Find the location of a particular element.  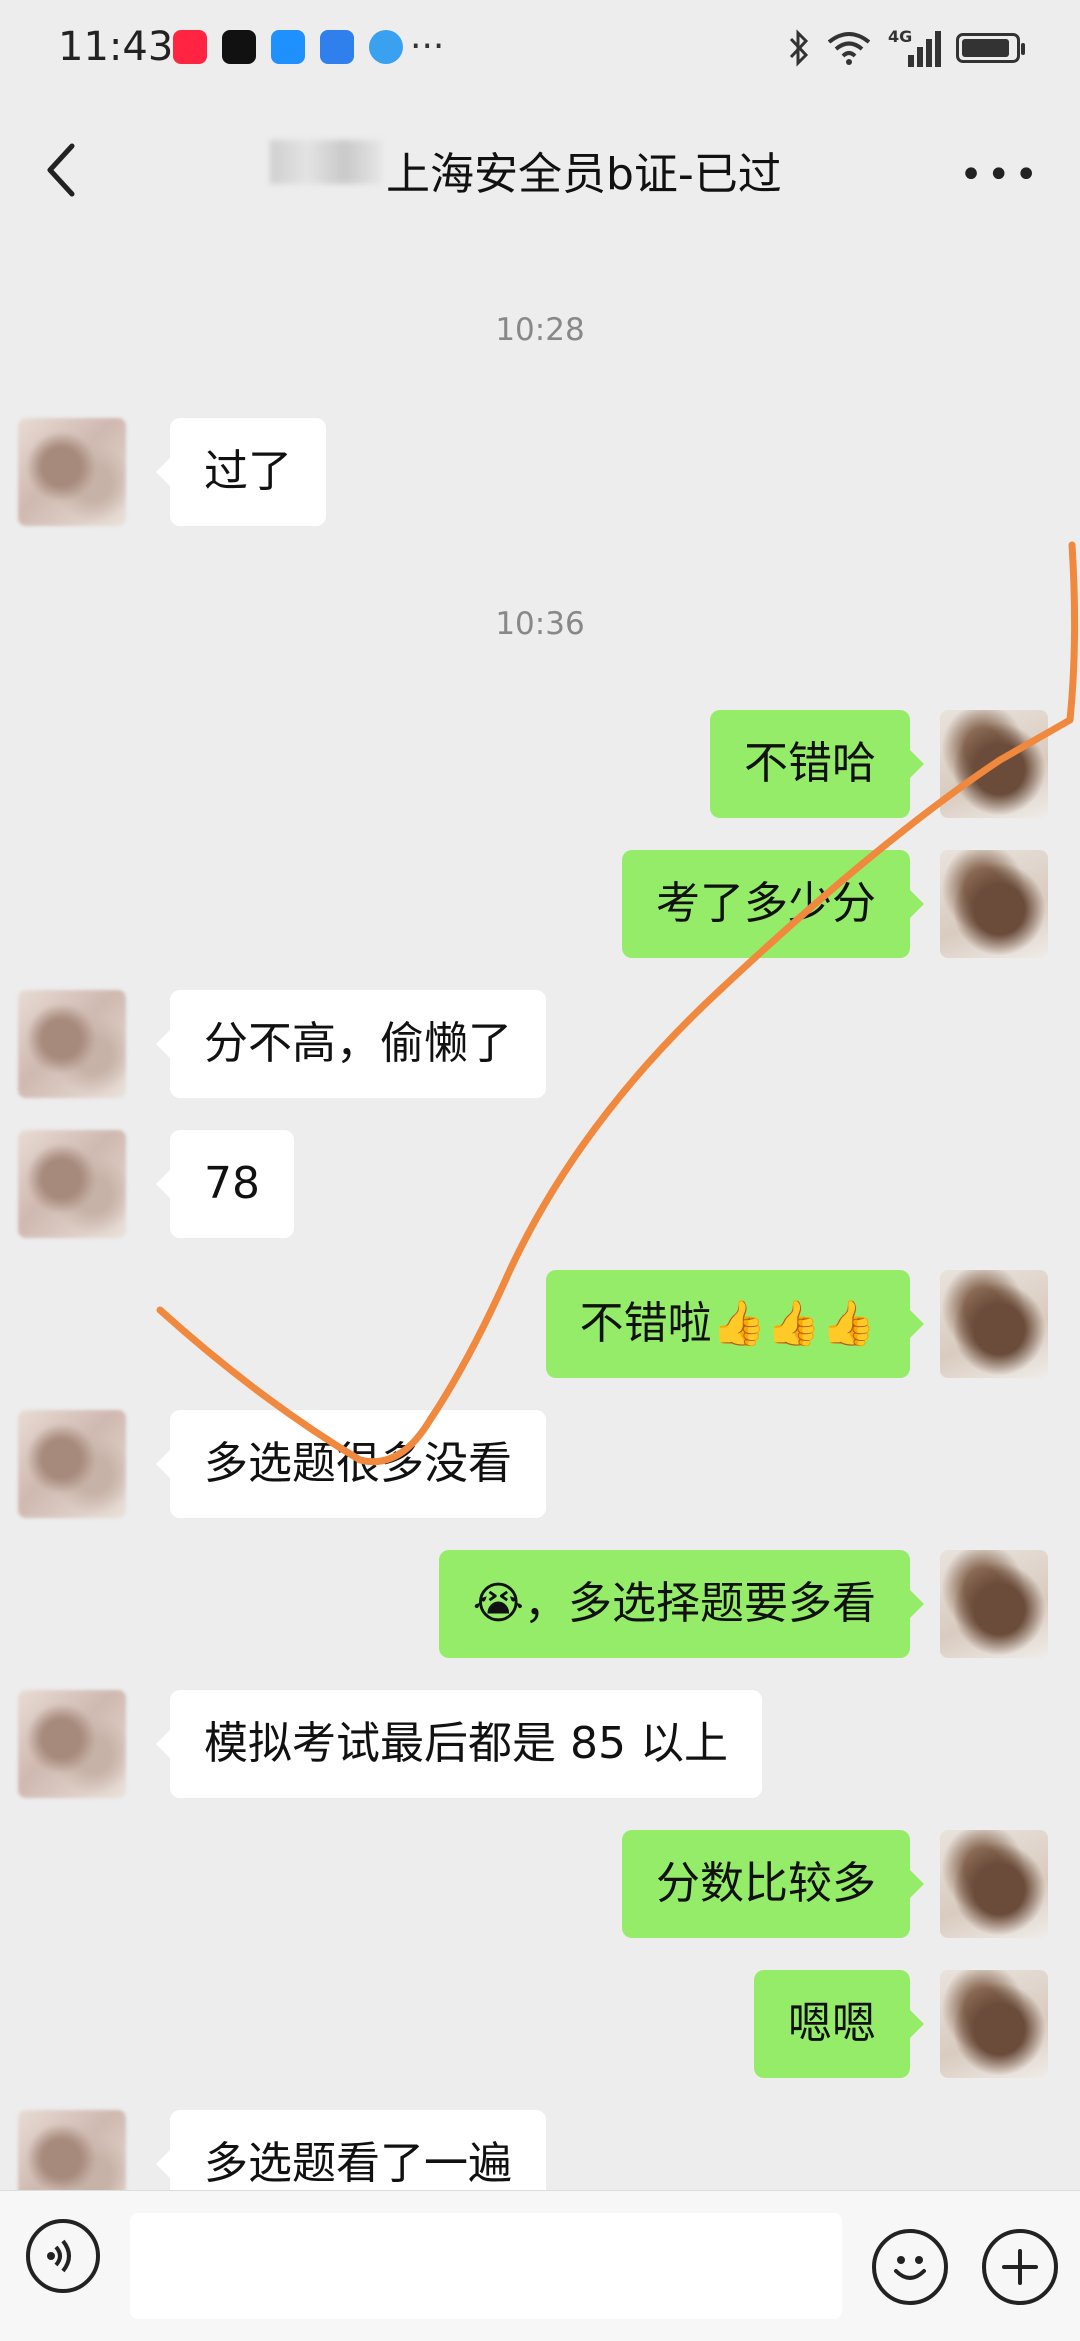

message-row-outgoing: 分数比较多 is located at coordinates (540, 1885).